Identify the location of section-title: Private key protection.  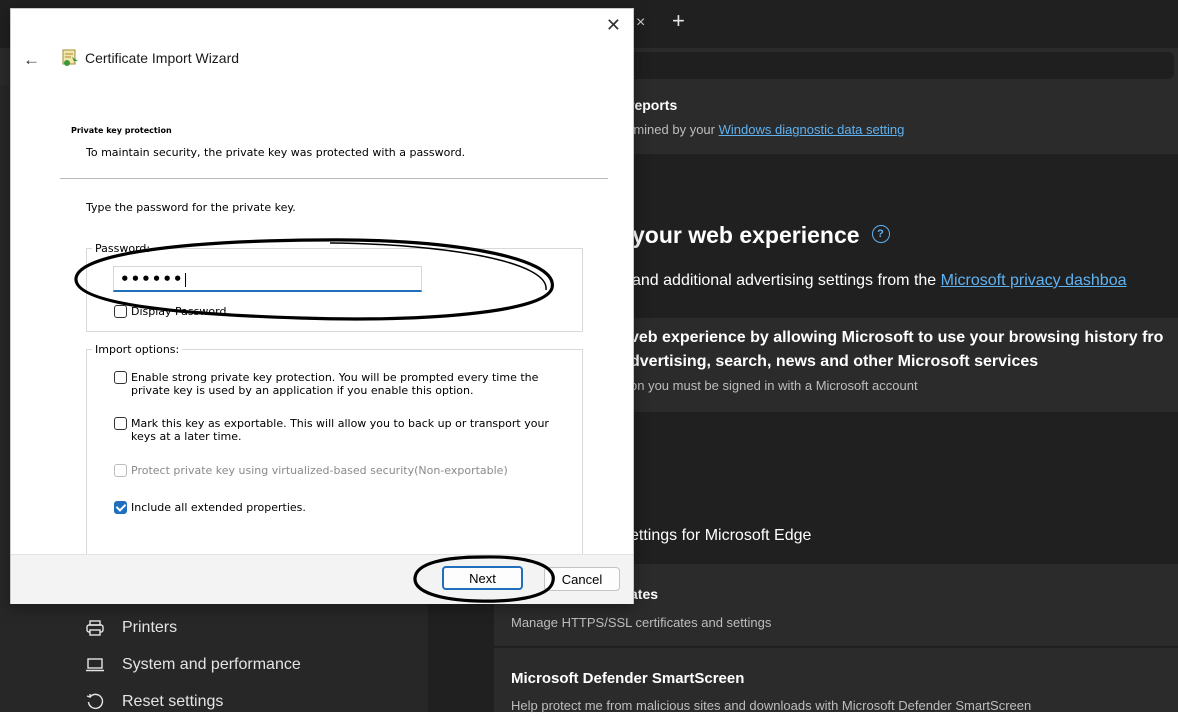
(121, 130).